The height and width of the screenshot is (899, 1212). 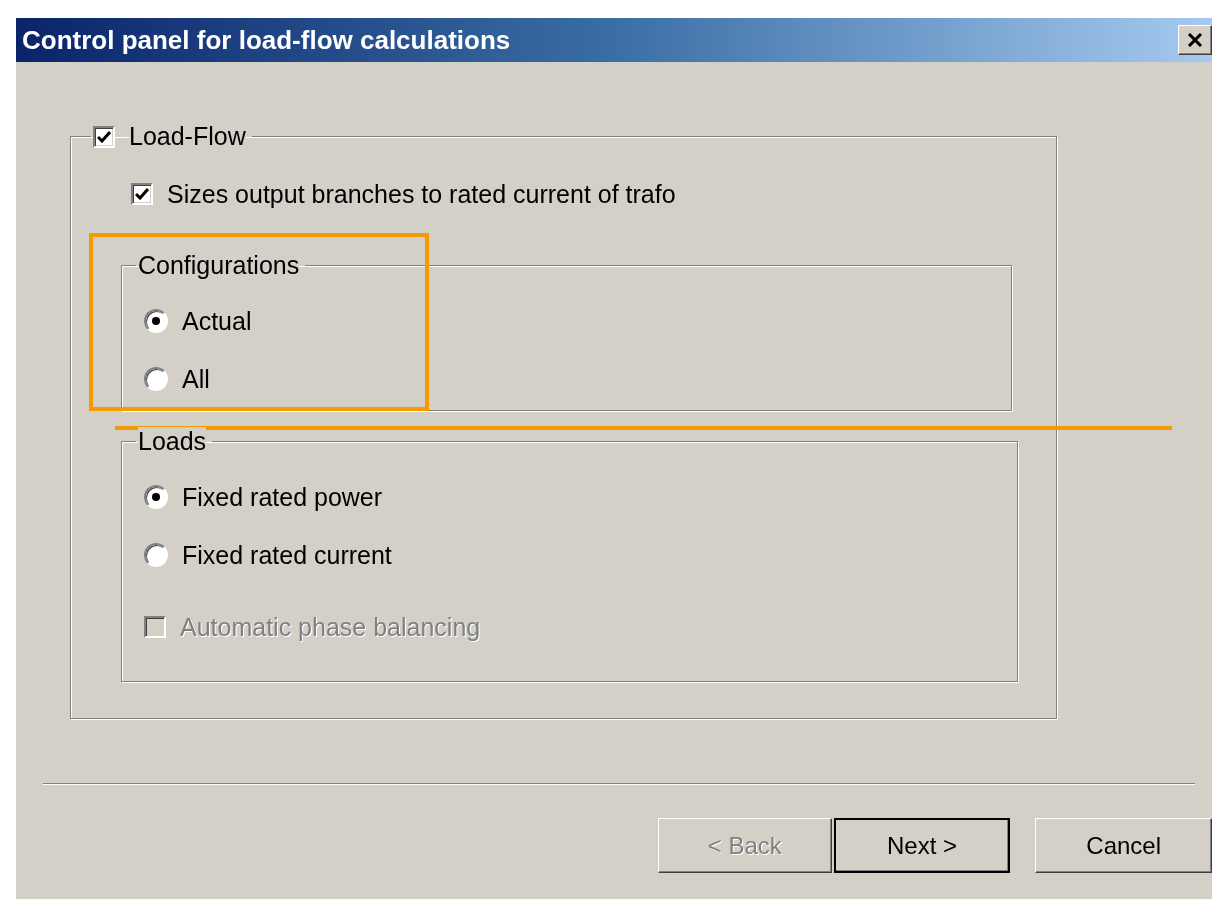 I want to click on wizard-button: Next >, so click(x=922, y=845).